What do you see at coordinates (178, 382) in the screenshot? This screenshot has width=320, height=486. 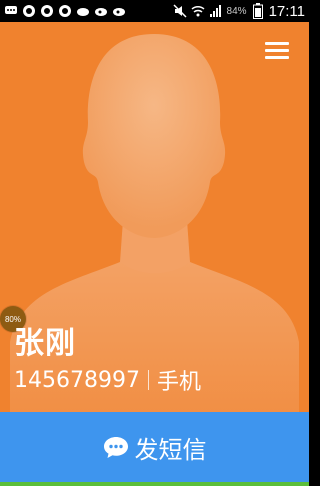 I see `phone-type: 手机` at bounding box center [178, 382].